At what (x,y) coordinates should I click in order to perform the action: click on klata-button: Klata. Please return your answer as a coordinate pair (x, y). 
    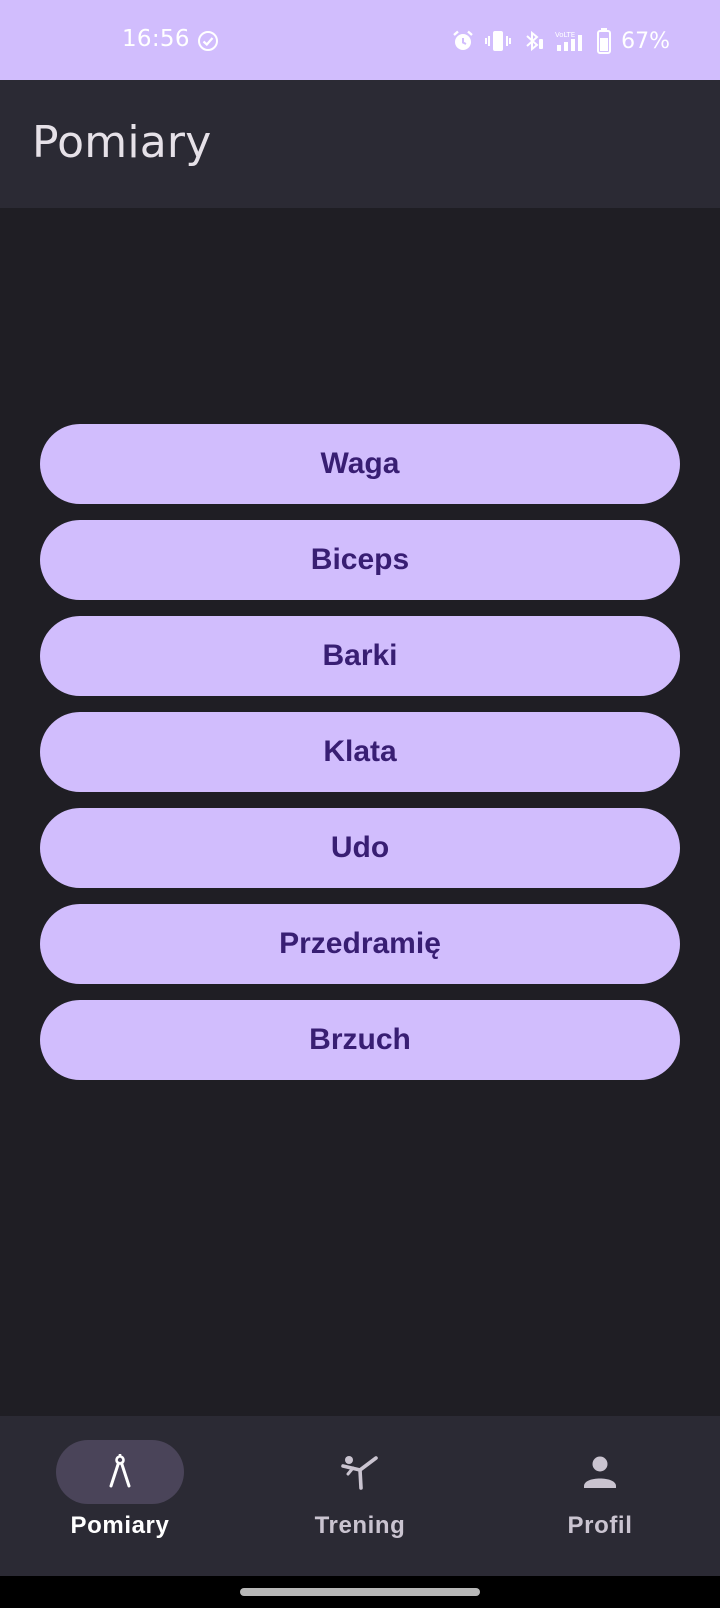
    Looking at the image, I should click on (360, 752).